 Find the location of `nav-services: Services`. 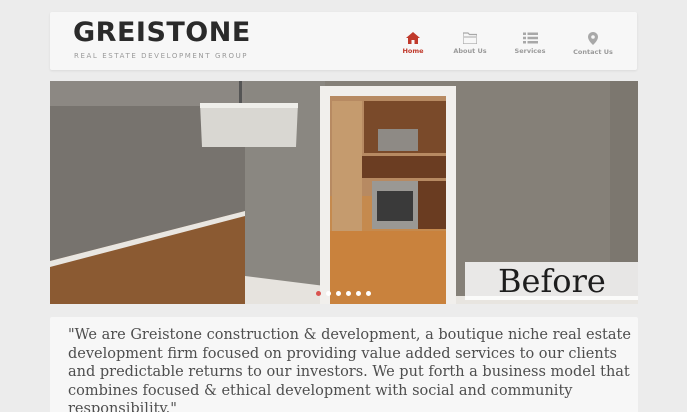

nav-services: Services is located at coordinates (530, 43).